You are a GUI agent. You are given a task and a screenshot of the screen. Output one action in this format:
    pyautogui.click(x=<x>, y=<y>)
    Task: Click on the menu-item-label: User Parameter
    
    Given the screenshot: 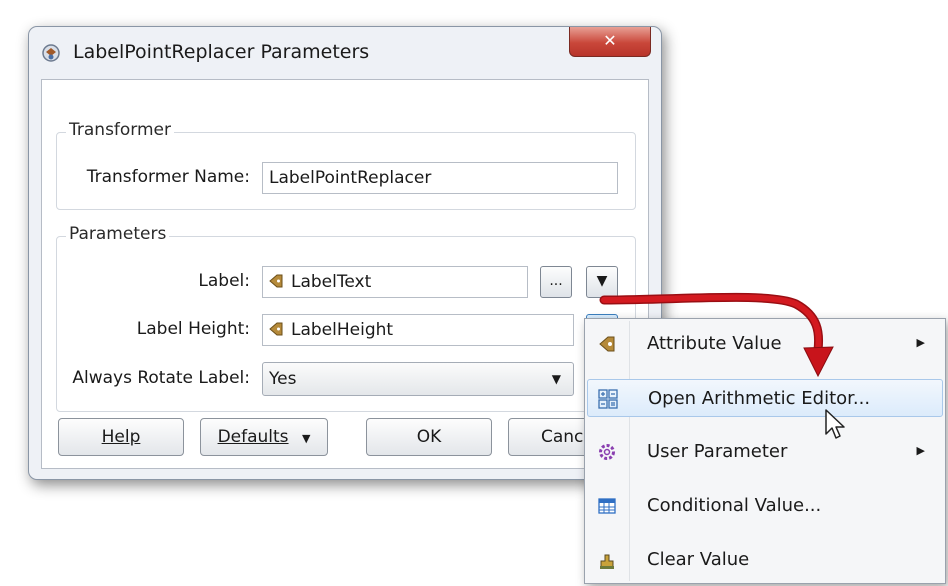 What is the action you would take?
    pyautogui.click(x=717, y=451)
    